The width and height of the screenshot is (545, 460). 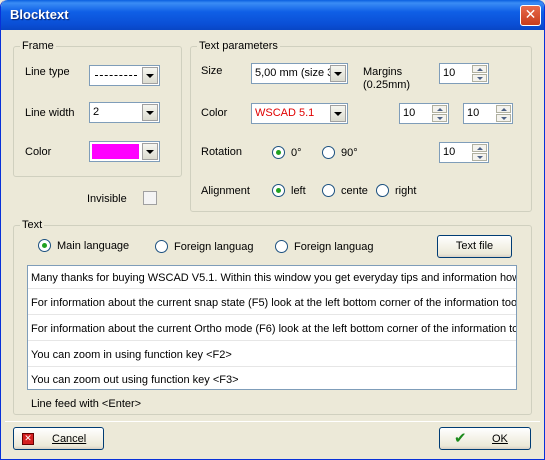 What do you see at coordinates (349, 153) in the screenshot?
I see `rotation-90-label: 90°` at bounding box center [349, 153].